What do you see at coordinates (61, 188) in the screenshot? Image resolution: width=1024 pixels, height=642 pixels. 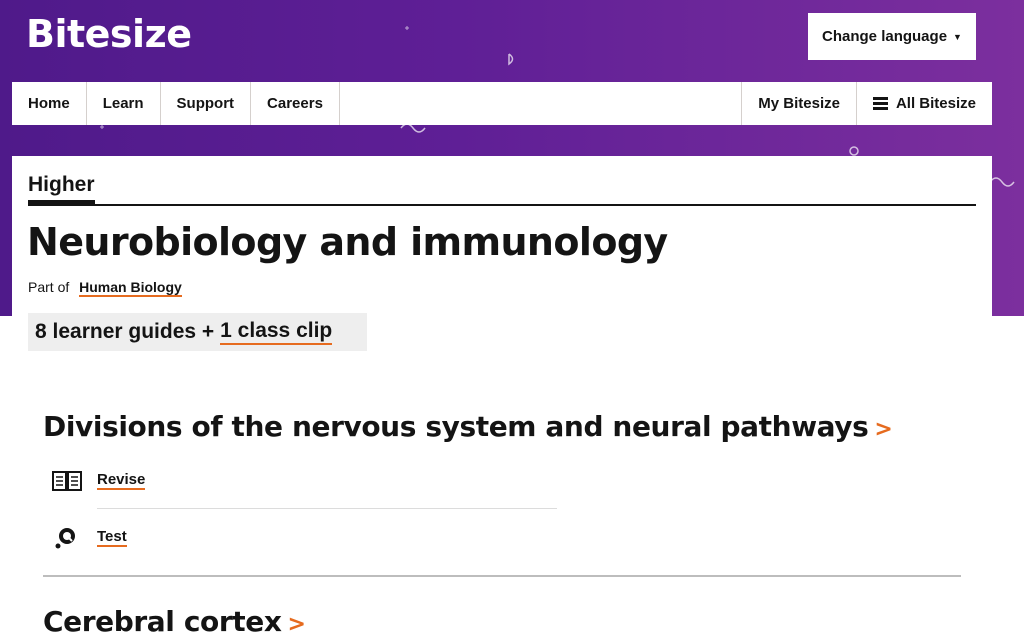 I see `level-label: Higher` at bounding box center [61, 188].